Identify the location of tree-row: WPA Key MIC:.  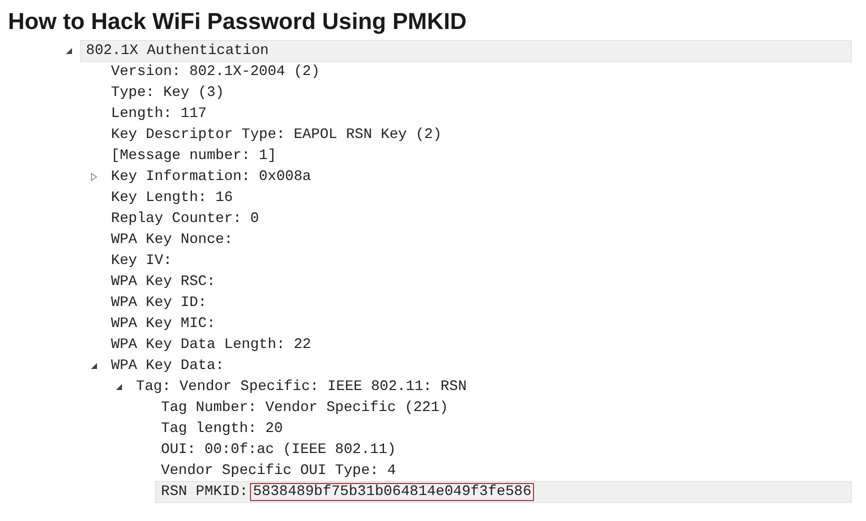
(478, 323).